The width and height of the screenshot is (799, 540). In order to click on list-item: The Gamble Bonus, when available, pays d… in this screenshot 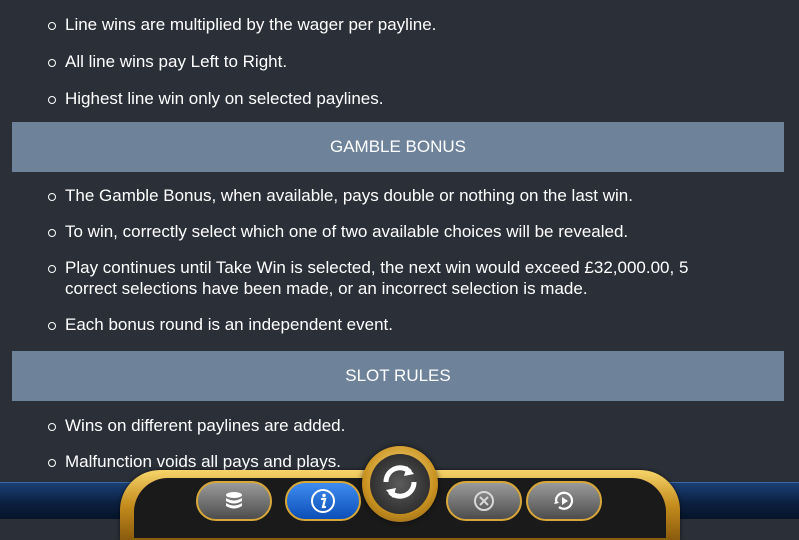, I will do `click(408, 195)`.